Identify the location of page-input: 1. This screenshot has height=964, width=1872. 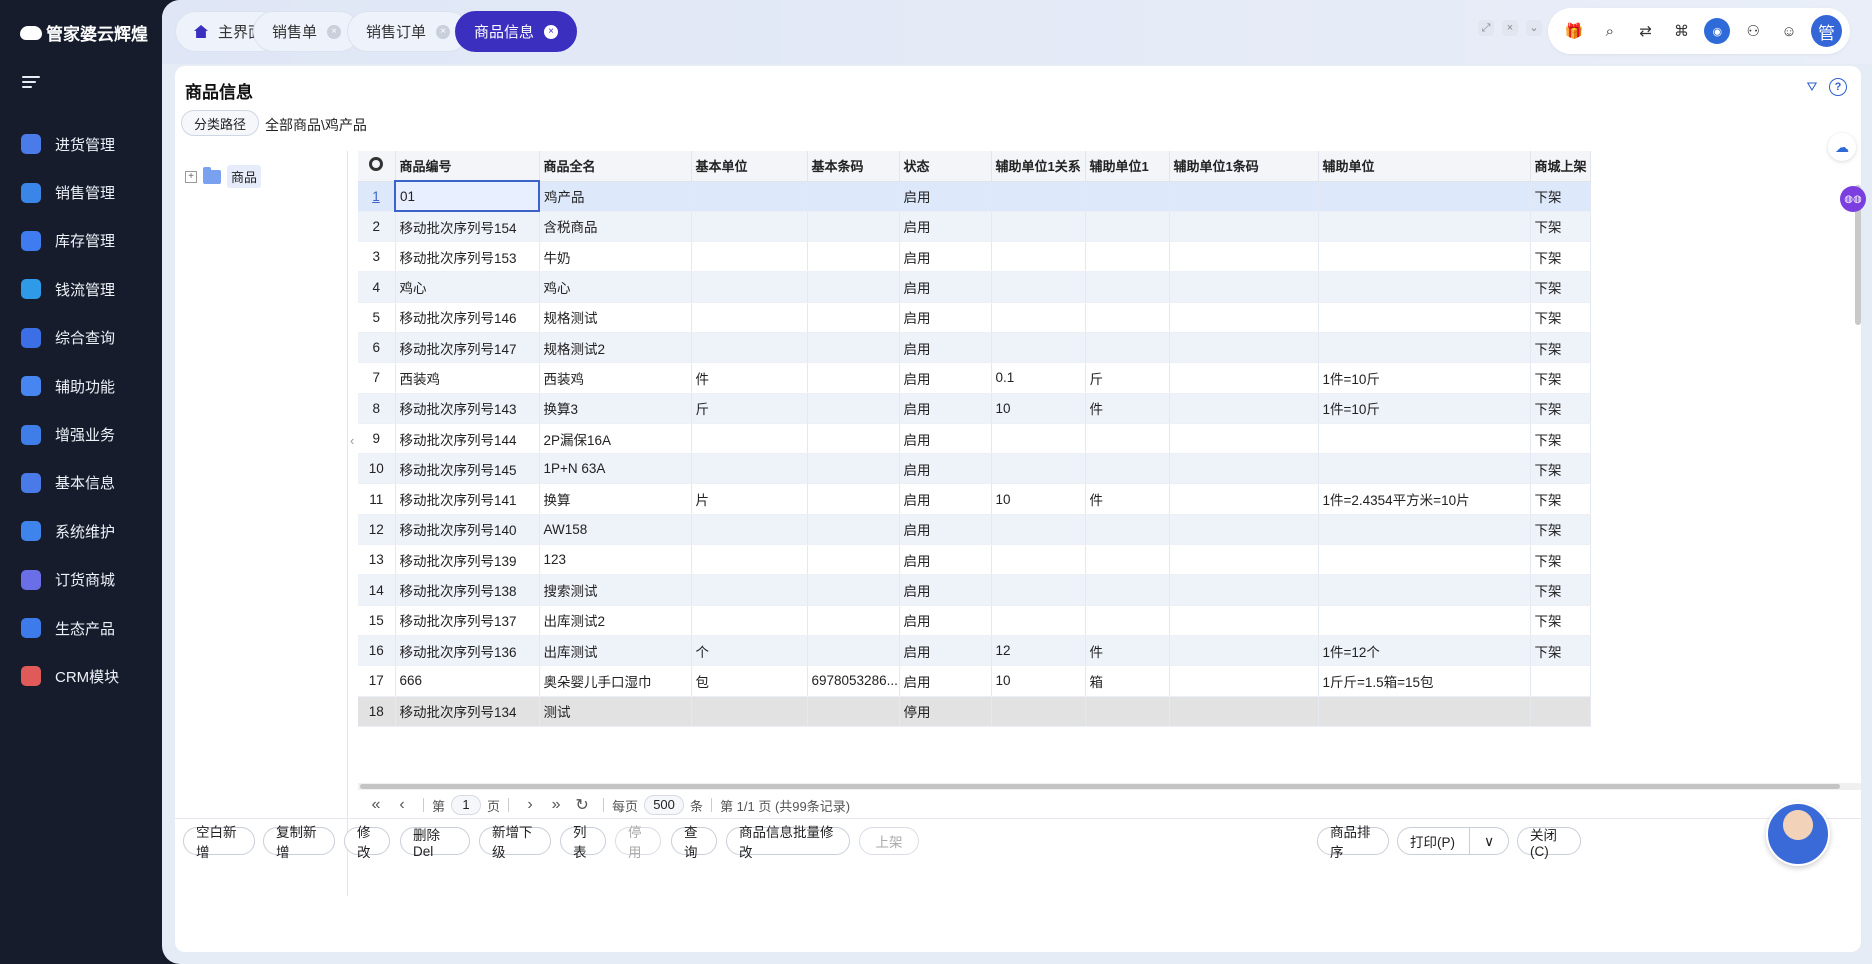
(466, 805).